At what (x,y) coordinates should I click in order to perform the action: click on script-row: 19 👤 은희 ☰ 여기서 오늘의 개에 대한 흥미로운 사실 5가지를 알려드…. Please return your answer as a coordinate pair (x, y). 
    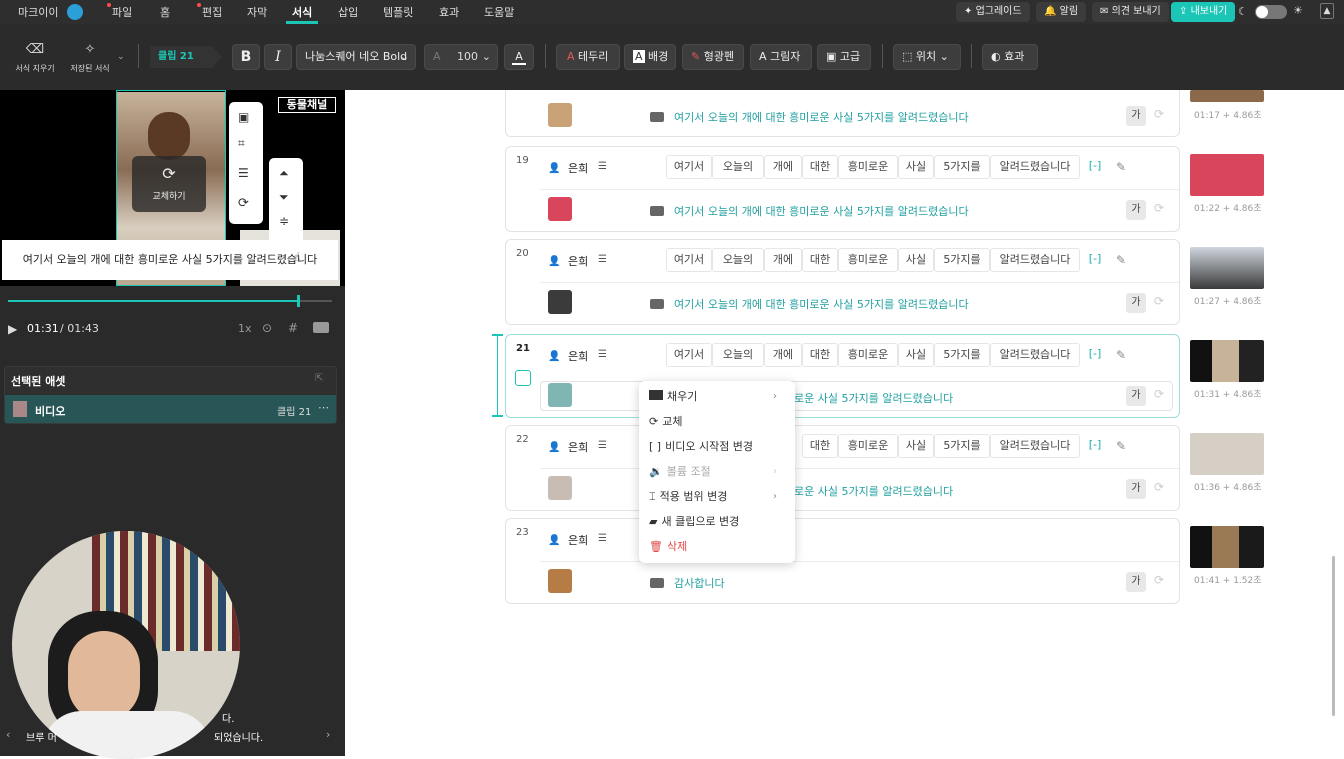
    Looking at the image, I should click on (842, 189).